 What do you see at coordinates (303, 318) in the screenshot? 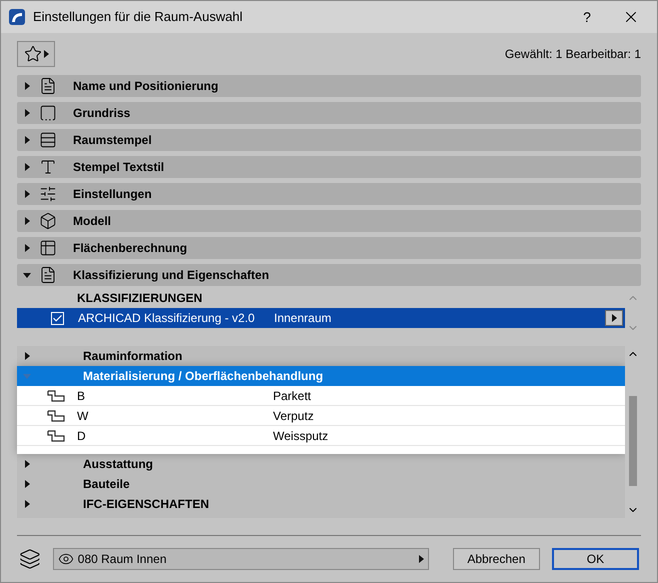
I see `classification-value: Innenraum` at bounding box center [303, 318].